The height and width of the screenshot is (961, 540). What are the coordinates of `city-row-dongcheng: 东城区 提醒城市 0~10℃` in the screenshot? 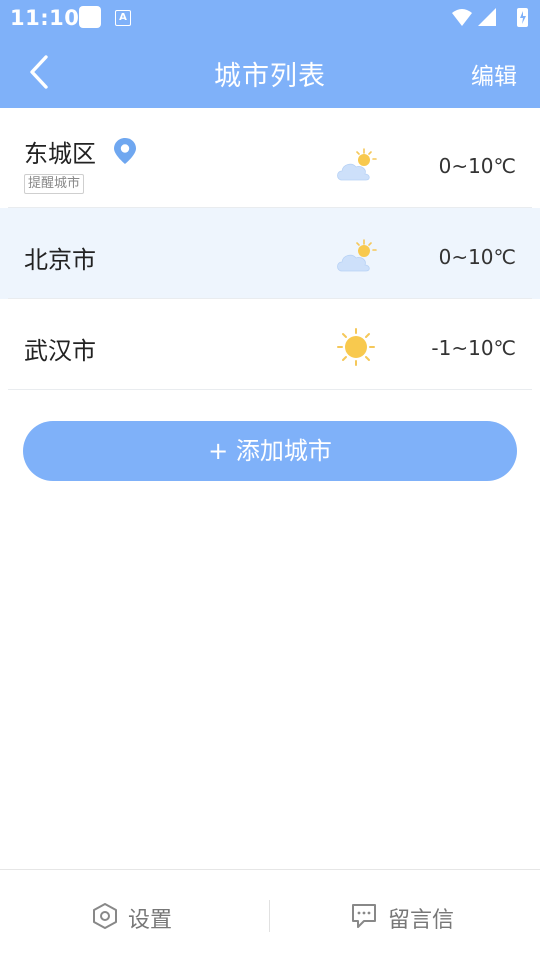 It's located at (270, 158).